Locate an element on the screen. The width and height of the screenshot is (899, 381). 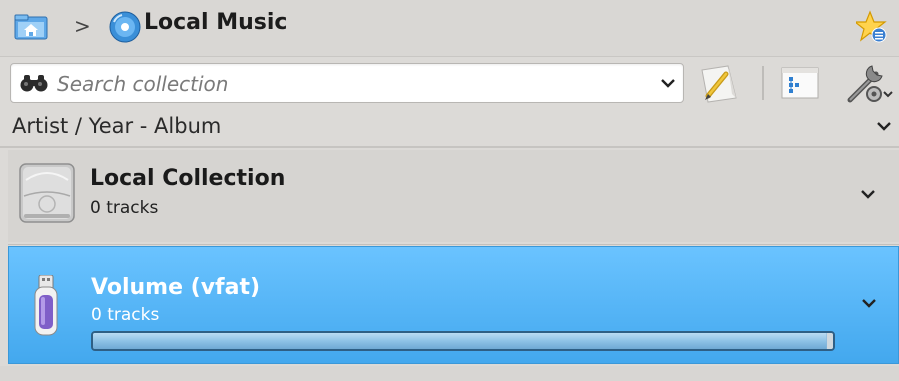
binoculars-icon is located at coordinates (34, 83).